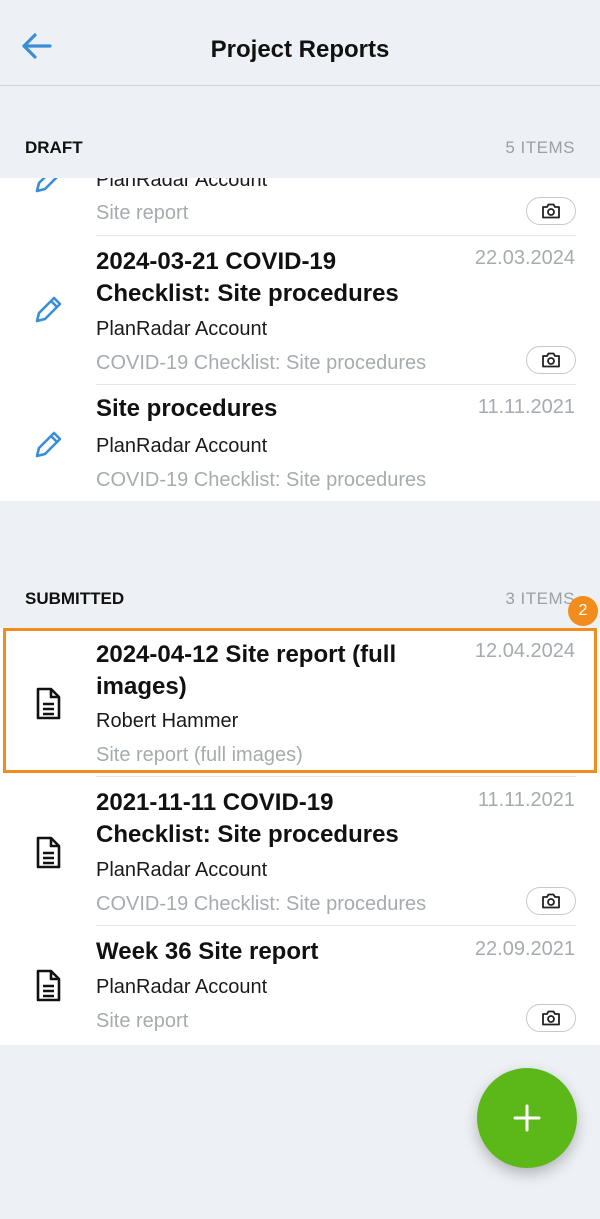 The image size is (600, 1219). Describe the element at coordinates (300, 148) in the screenshot. I see `draft-section-header: DRAFT 5 ITEMS` at that location.